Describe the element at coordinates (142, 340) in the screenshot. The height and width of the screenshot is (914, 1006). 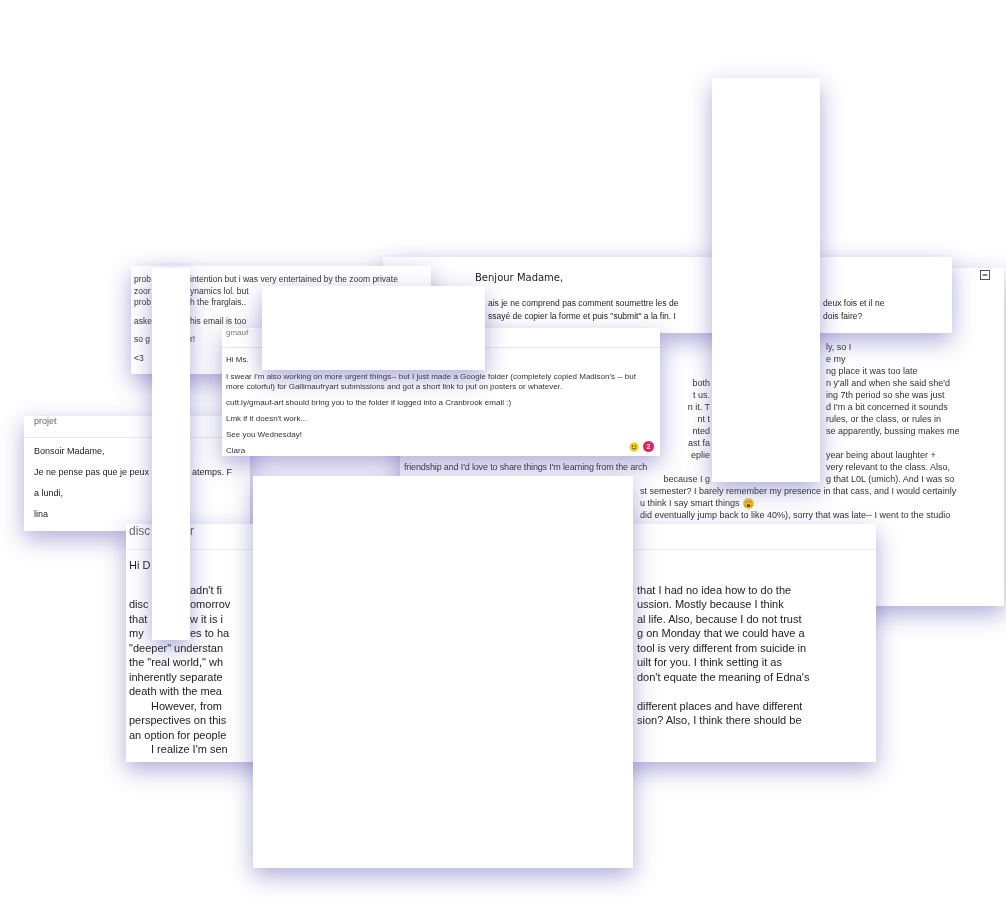
I see `email-text: so g` at that location.